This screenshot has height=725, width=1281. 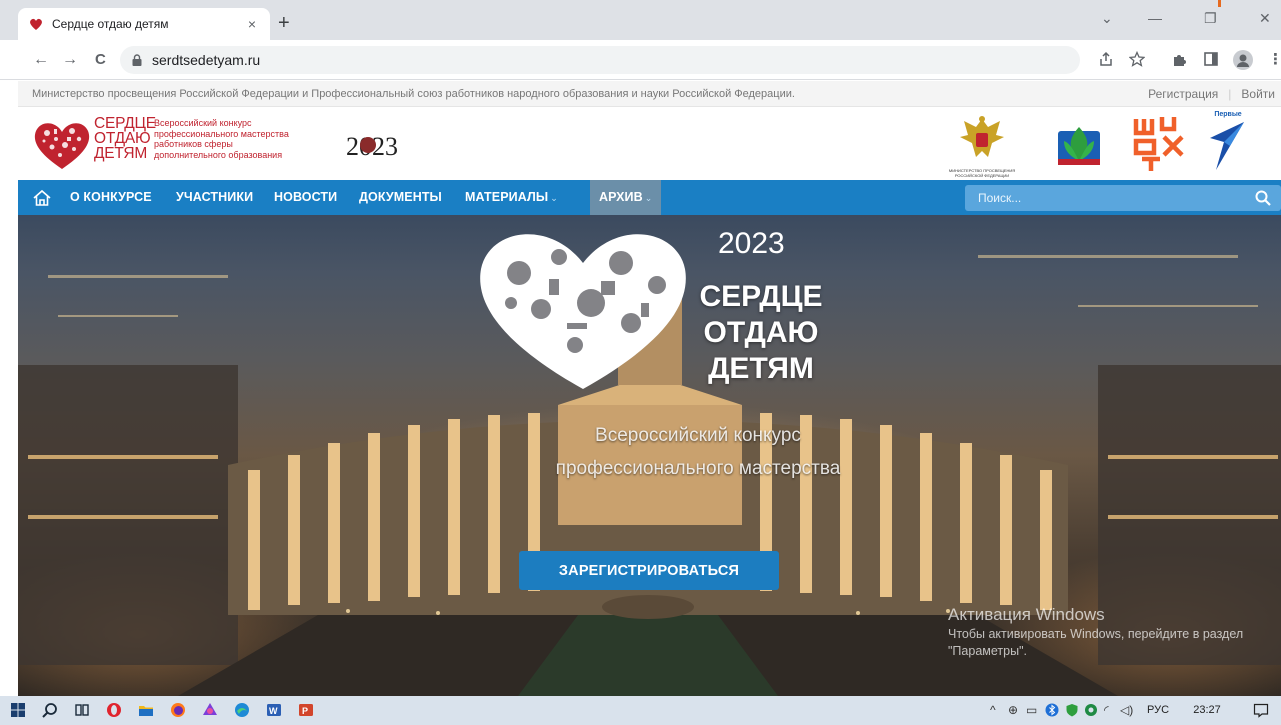 I want to click on volume-icon: ◁), so click(x=1126, y=710).